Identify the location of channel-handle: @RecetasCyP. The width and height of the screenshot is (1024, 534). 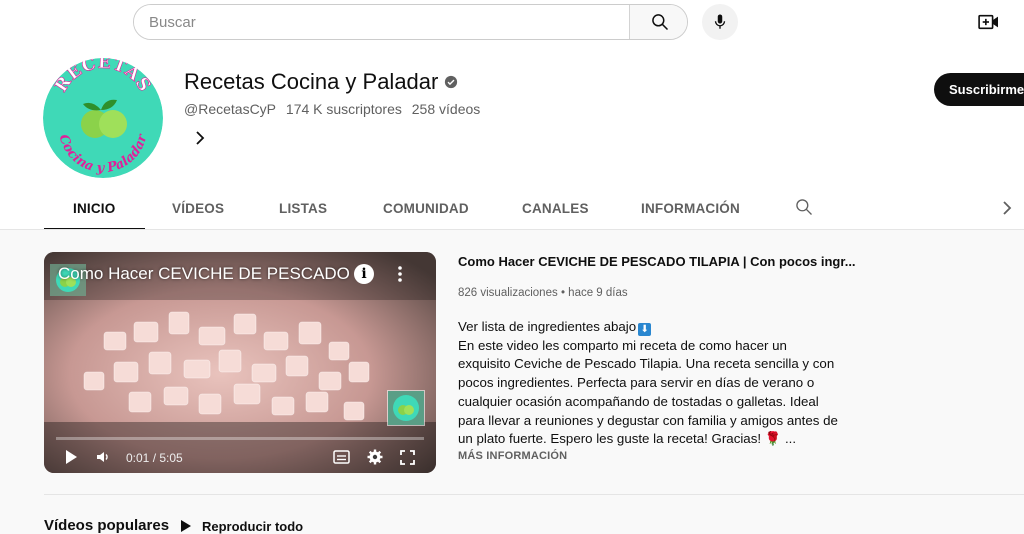
(230, 109).